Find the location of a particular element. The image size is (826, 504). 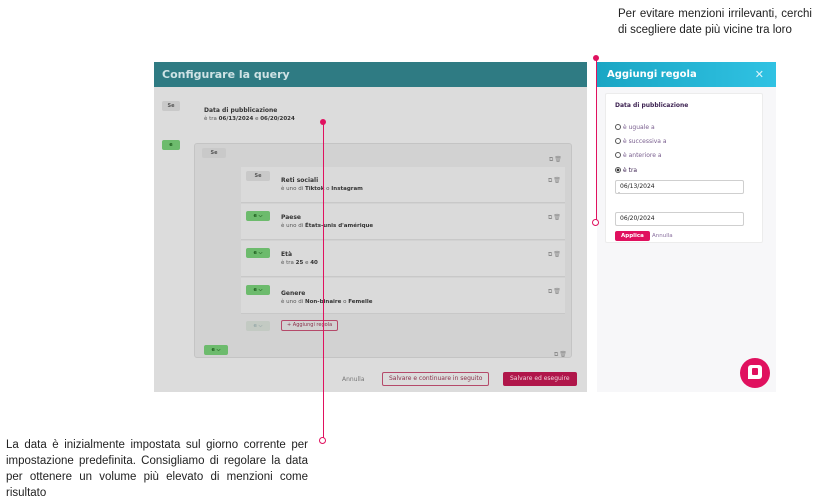

rule-summary: è uno di États-unis d'amérique is located at coordinates (327, 226).